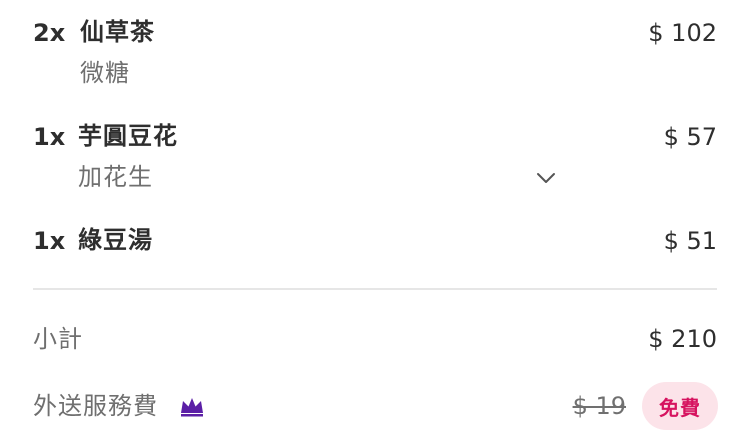 Image resolution: width=750 pixels, height=446 pixels. I want to click on free-badge: 免費, so click(680, 406).